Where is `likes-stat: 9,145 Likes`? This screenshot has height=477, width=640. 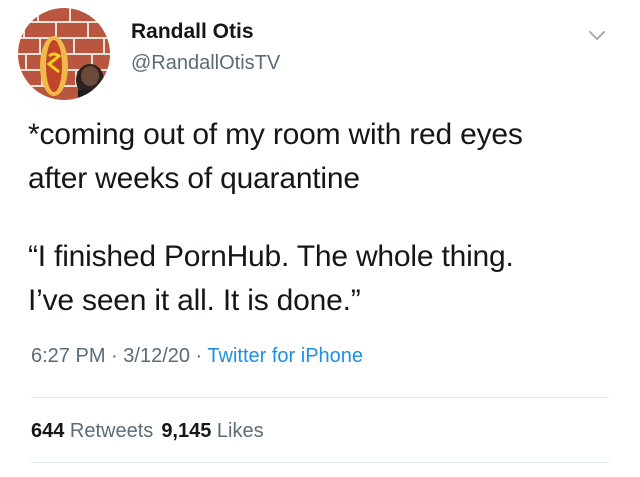 likes-stat: 9,145 Likes is located at coordinates (212, 431).